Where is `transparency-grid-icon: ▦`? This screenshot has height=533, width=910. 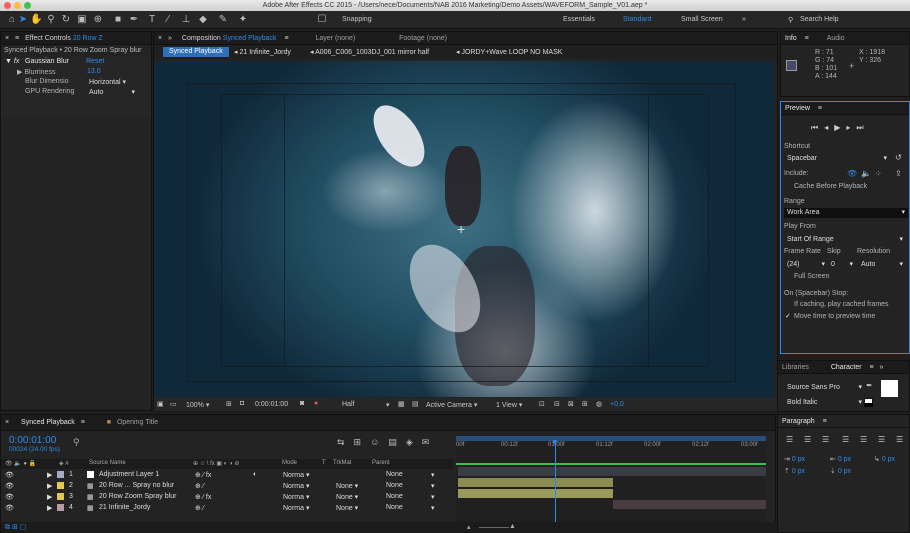
transparency-grid-icon: ▦ is located at coordinates (401, 404).